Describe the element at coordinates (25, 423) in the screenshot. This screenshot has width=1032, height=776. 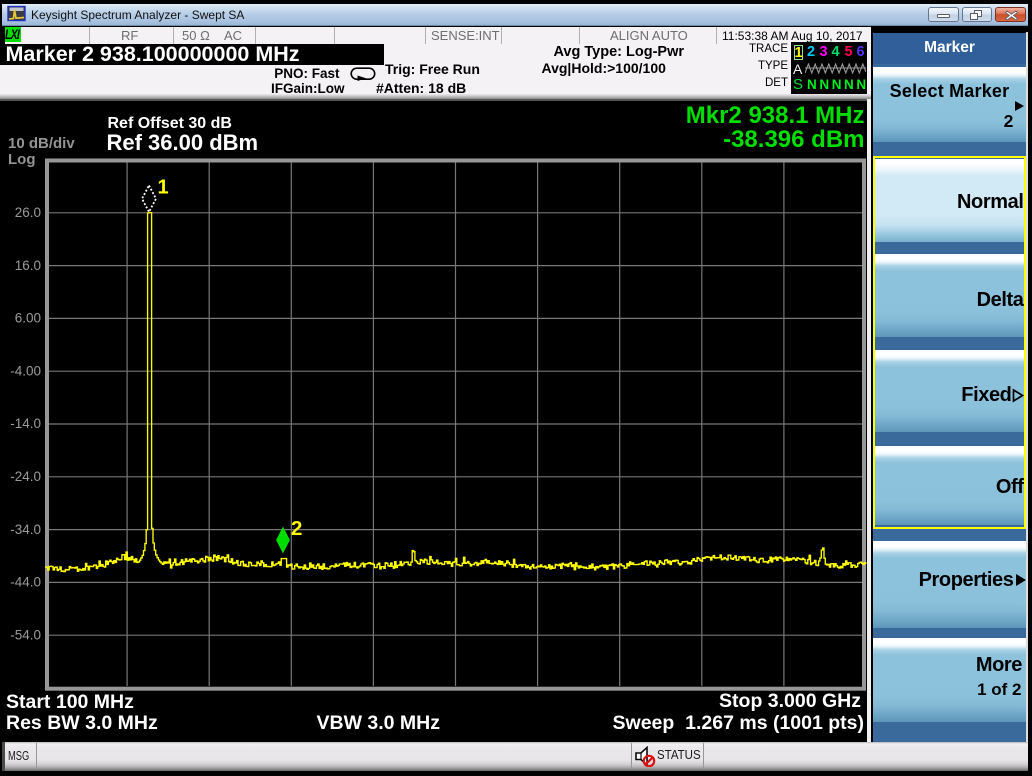
I see `svg-text: -14.0` at that location.